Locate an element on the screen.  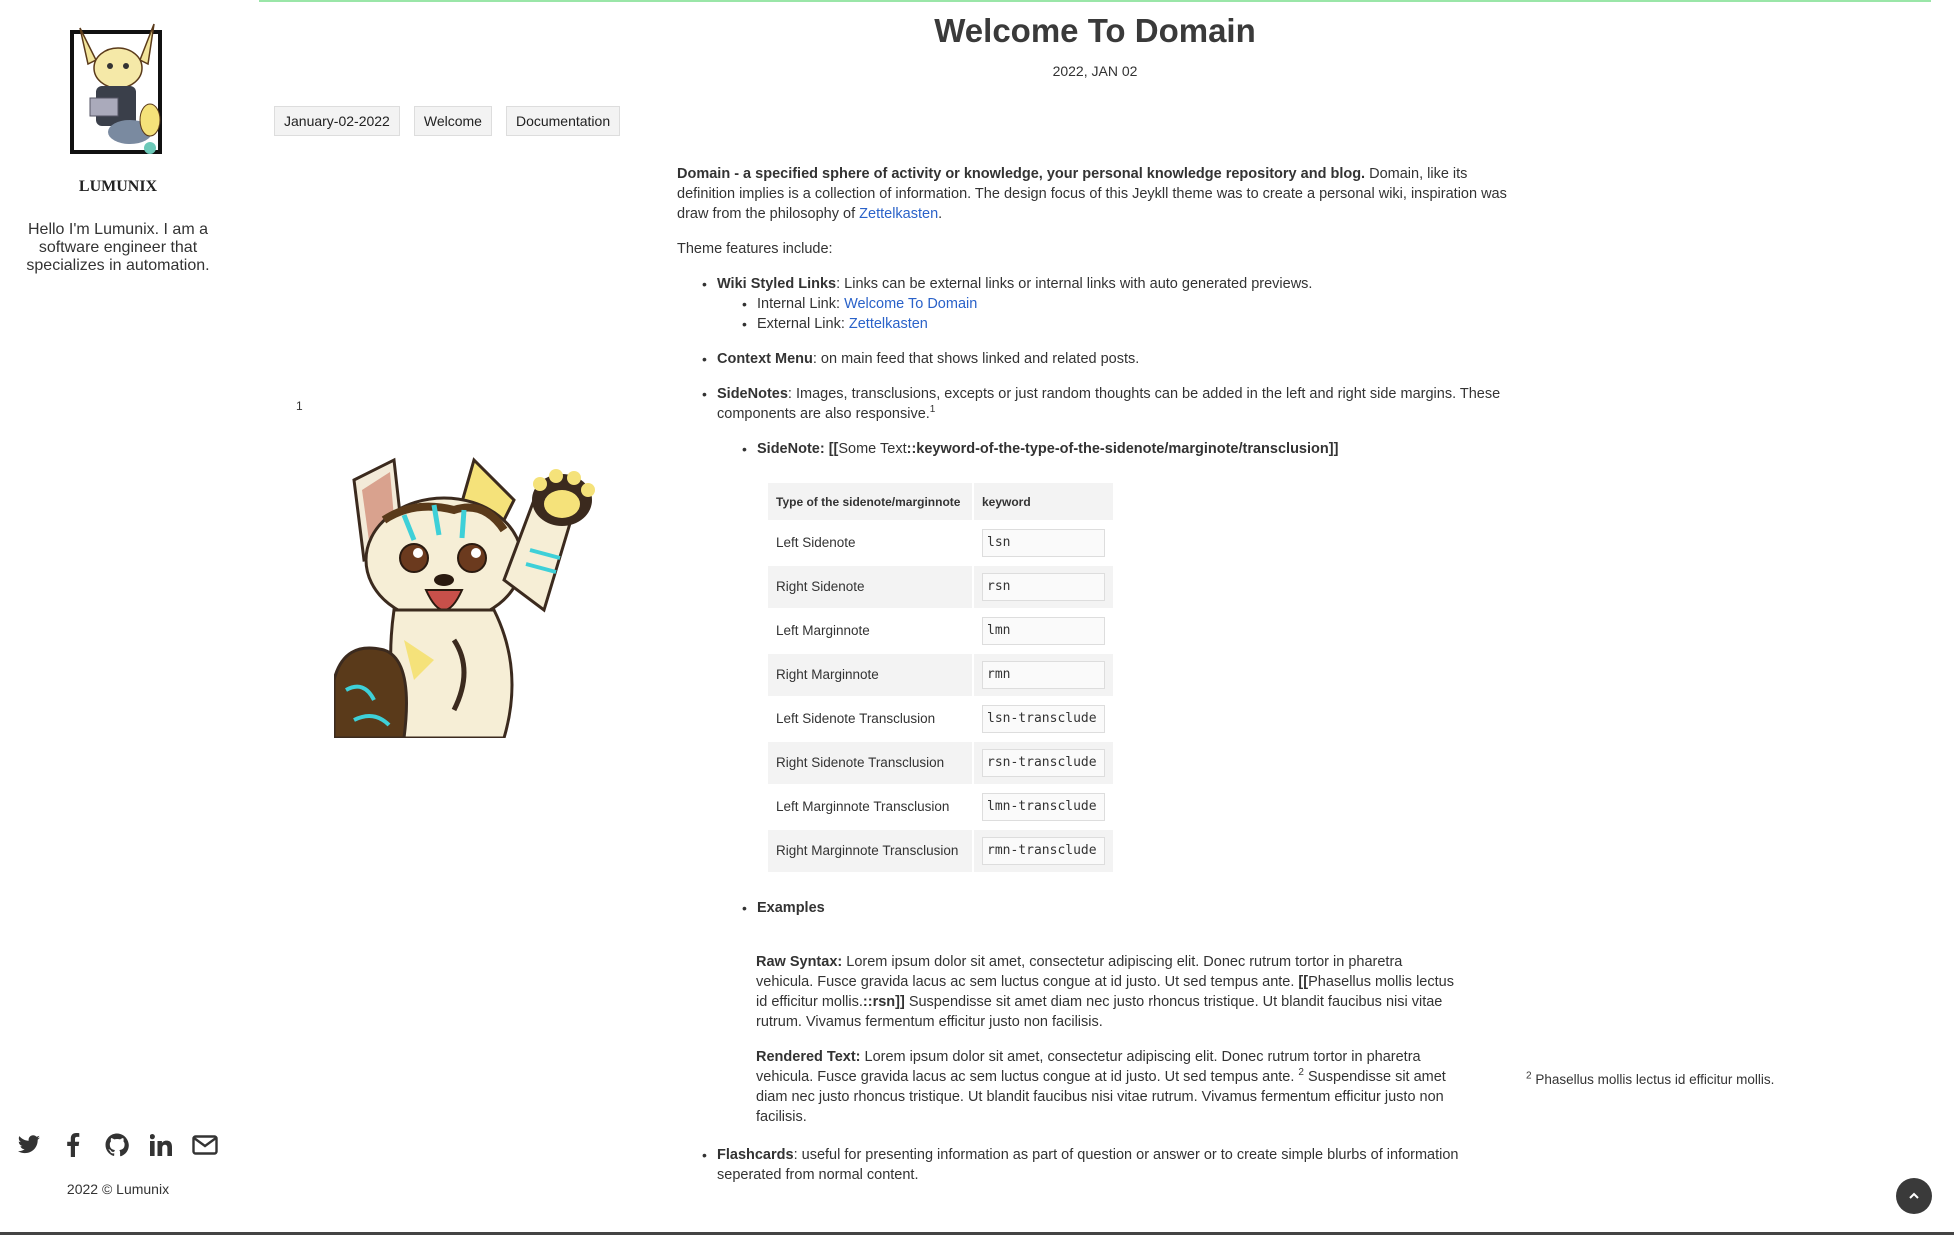
keyword-code: rmn is located at coordinates (1043, 675).